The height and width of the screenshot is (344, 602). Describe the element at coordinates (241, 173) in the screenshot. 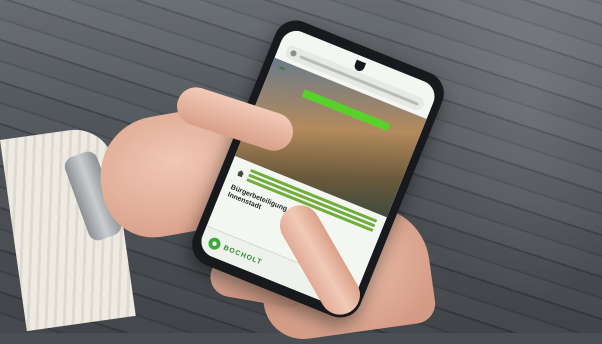

I see `home-icon` at that location.